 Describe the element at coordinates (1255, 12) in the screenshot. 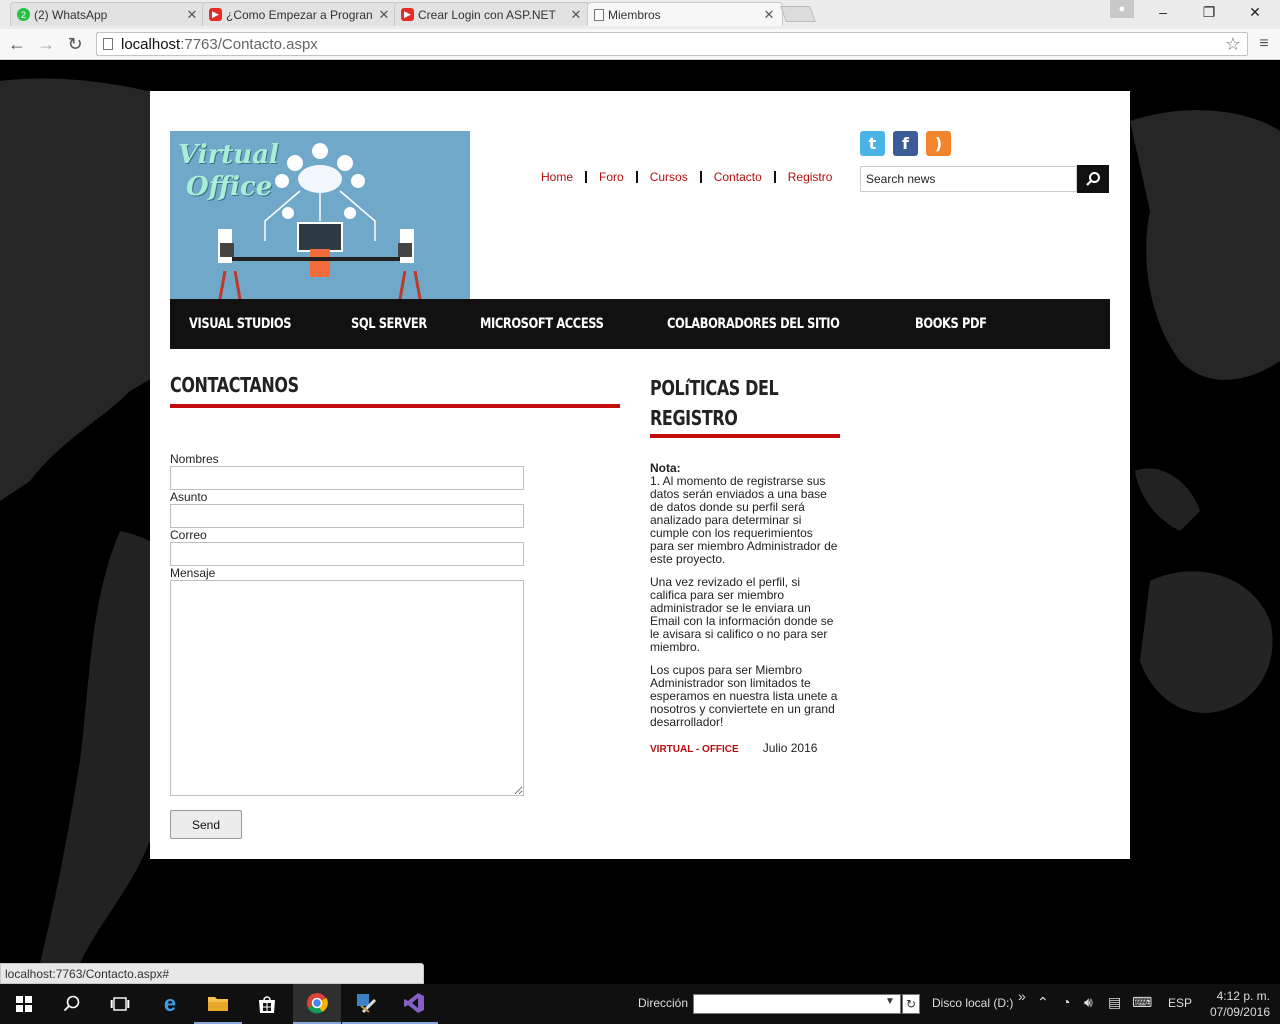

I see `window-close-icon: ✕` at that location.